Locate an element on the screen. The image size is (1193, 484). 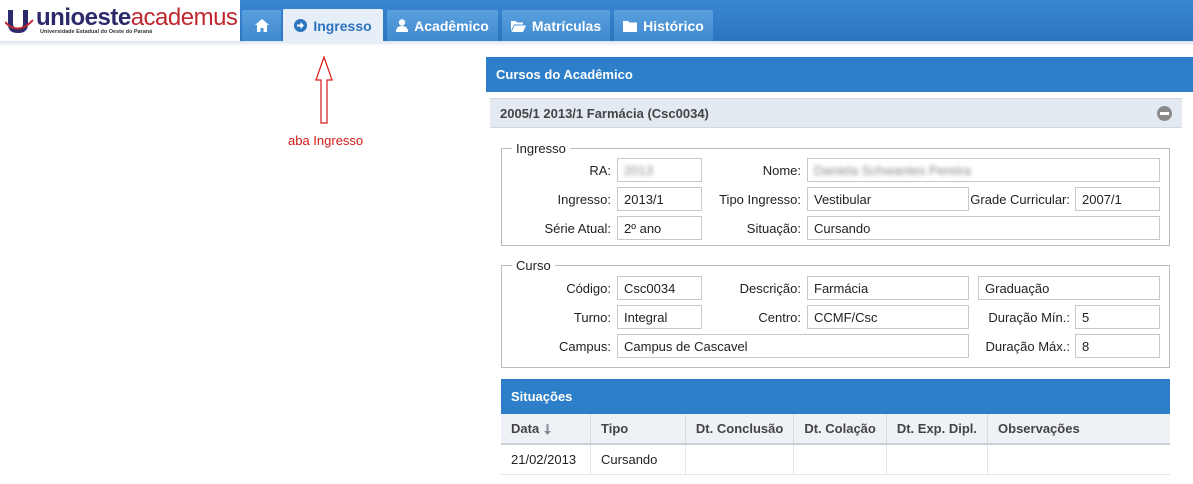
curso-legend: Curso is located at coordinates (533, 265).